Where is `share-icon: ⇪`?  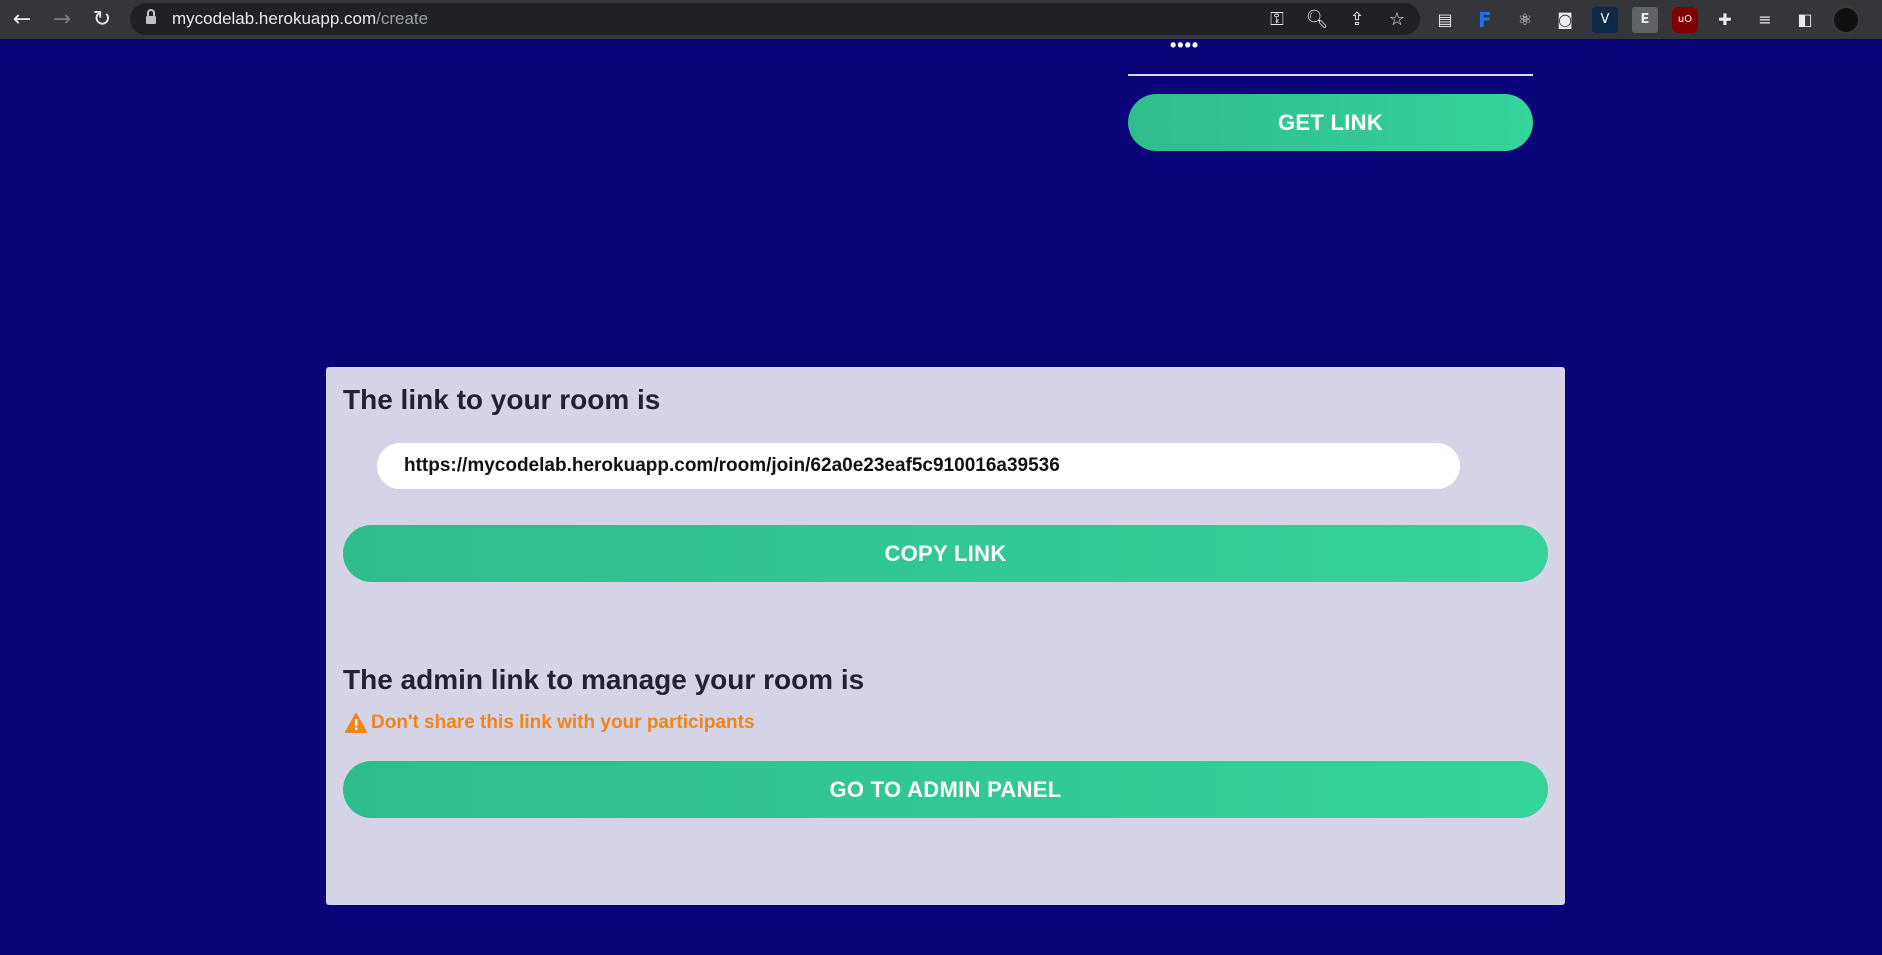 share-icon: ⇪ is located at coordinates (1357, 19).